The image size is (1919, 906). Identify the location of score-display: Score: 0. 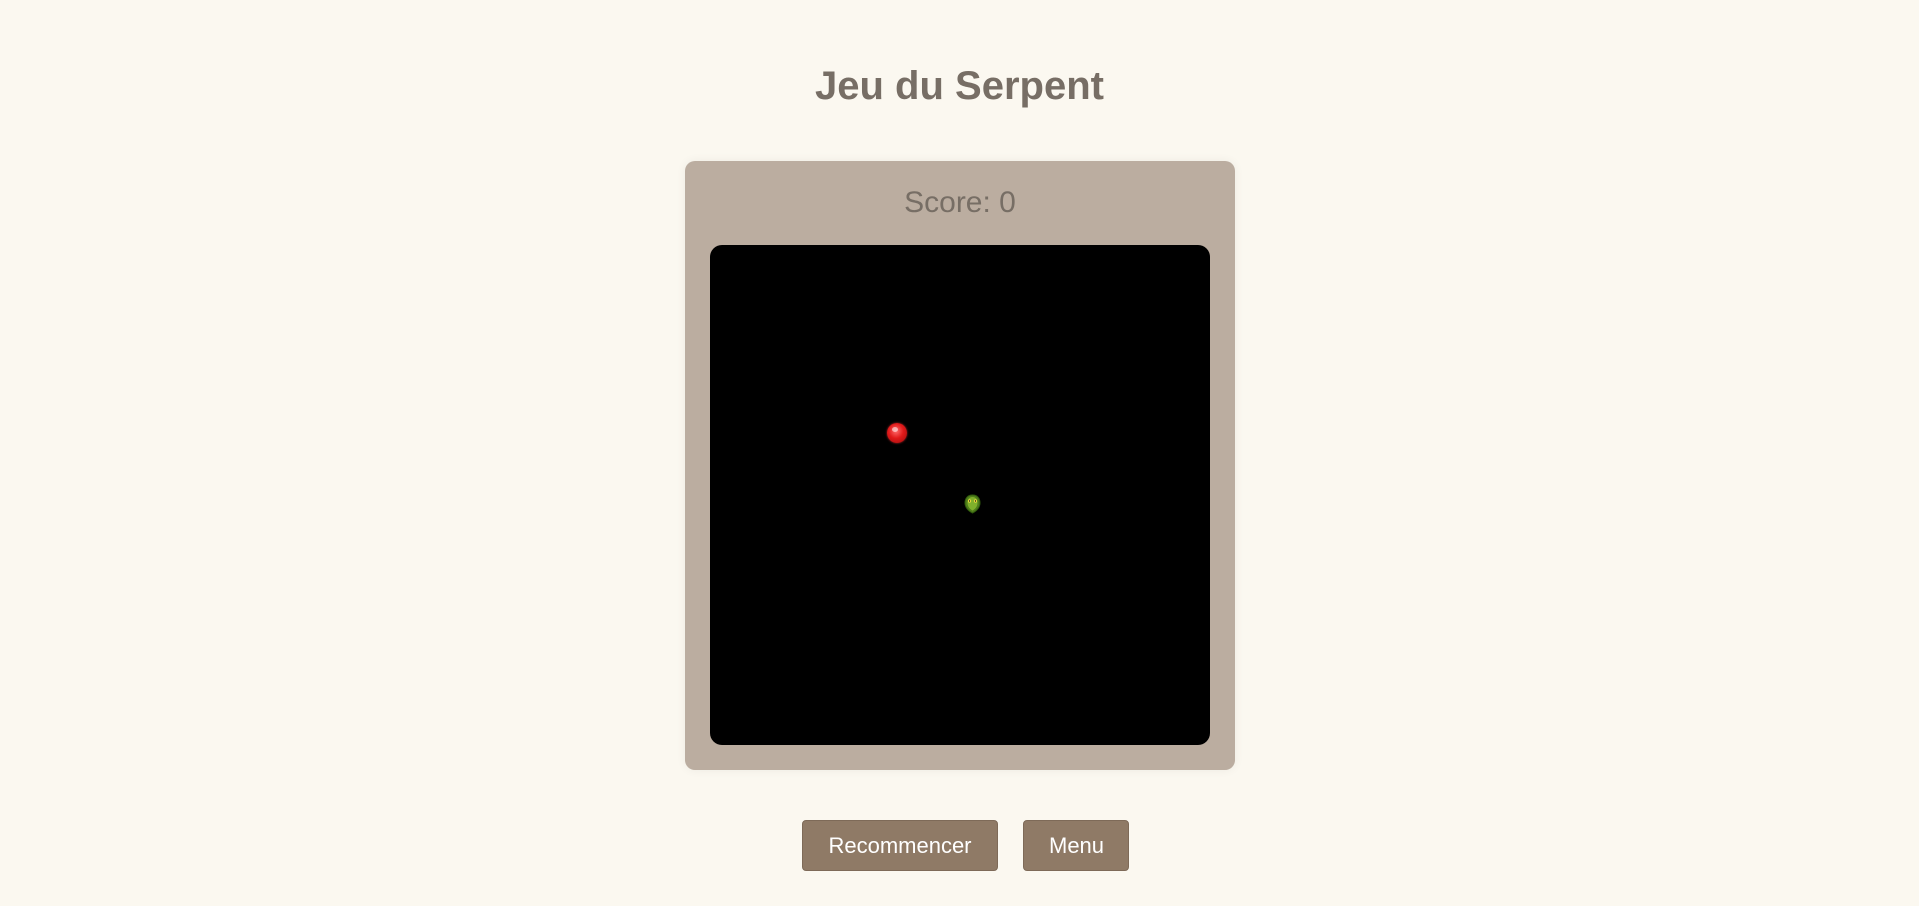
(960, 202).